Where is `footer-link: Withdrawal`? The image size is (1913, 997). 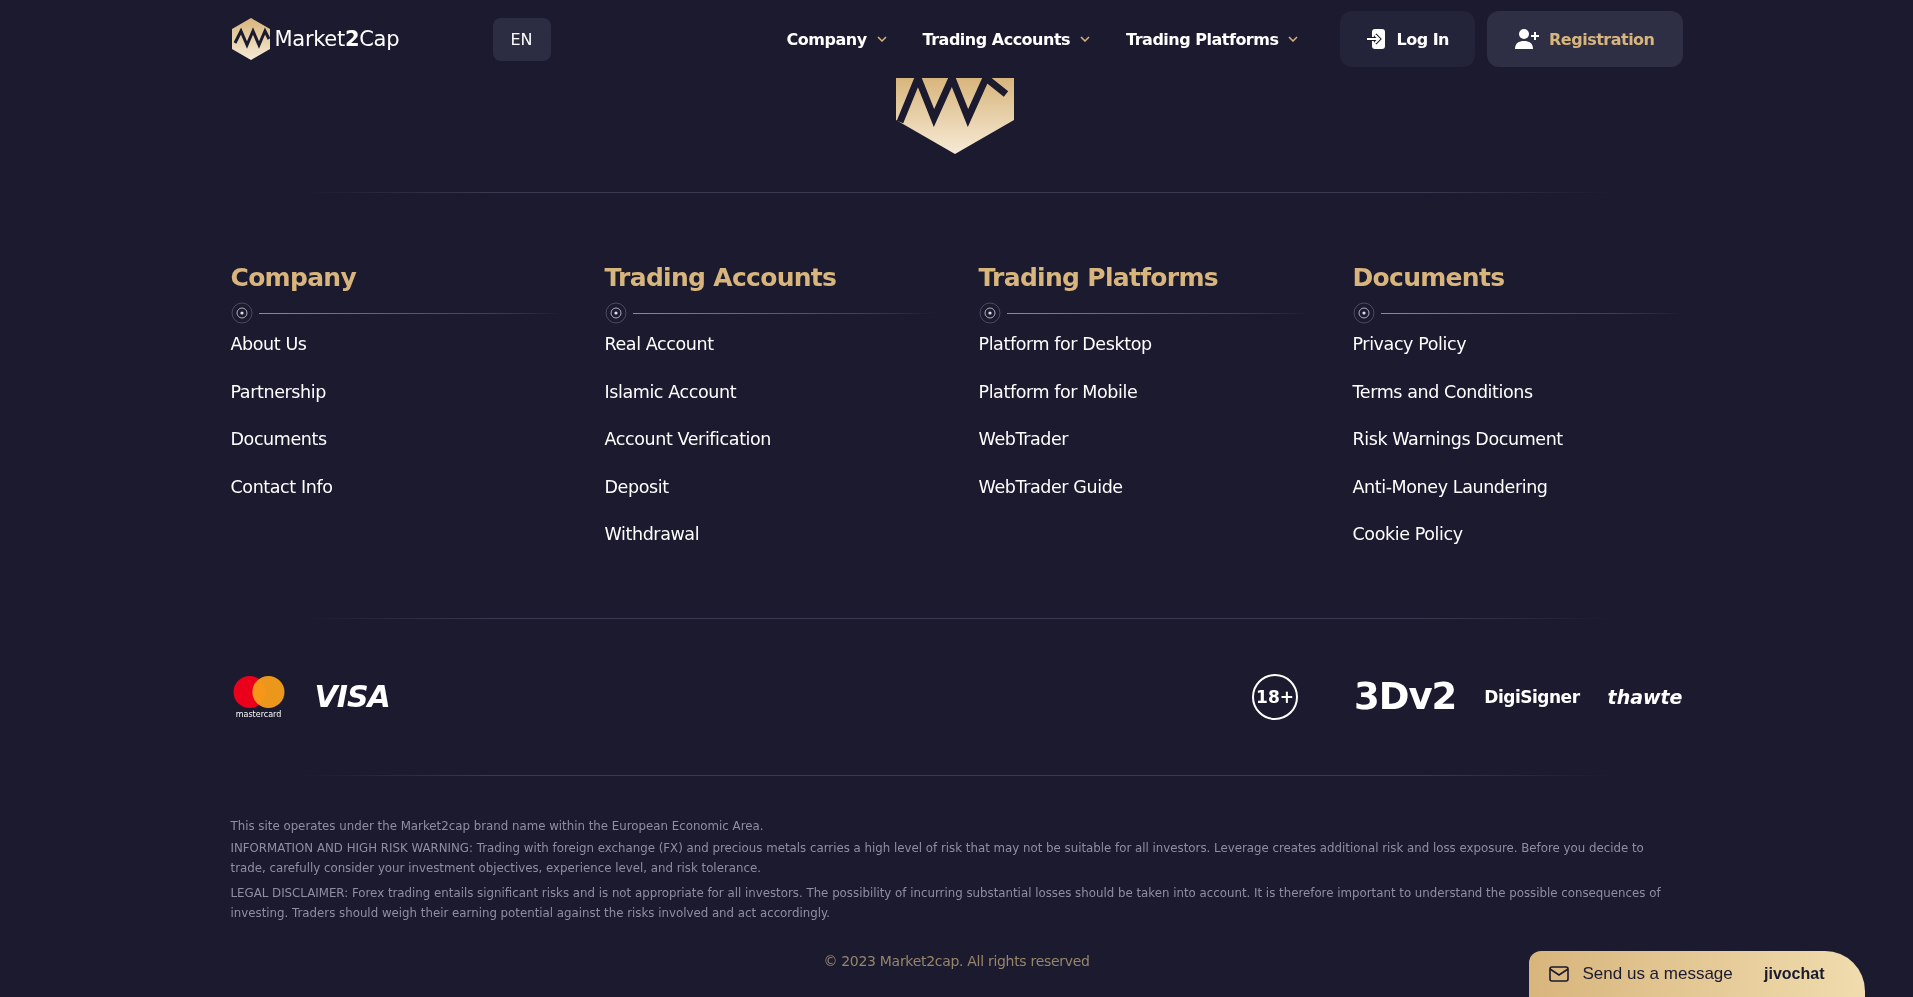 footer-link: Withdrawal is located at coordinates (652, 534).